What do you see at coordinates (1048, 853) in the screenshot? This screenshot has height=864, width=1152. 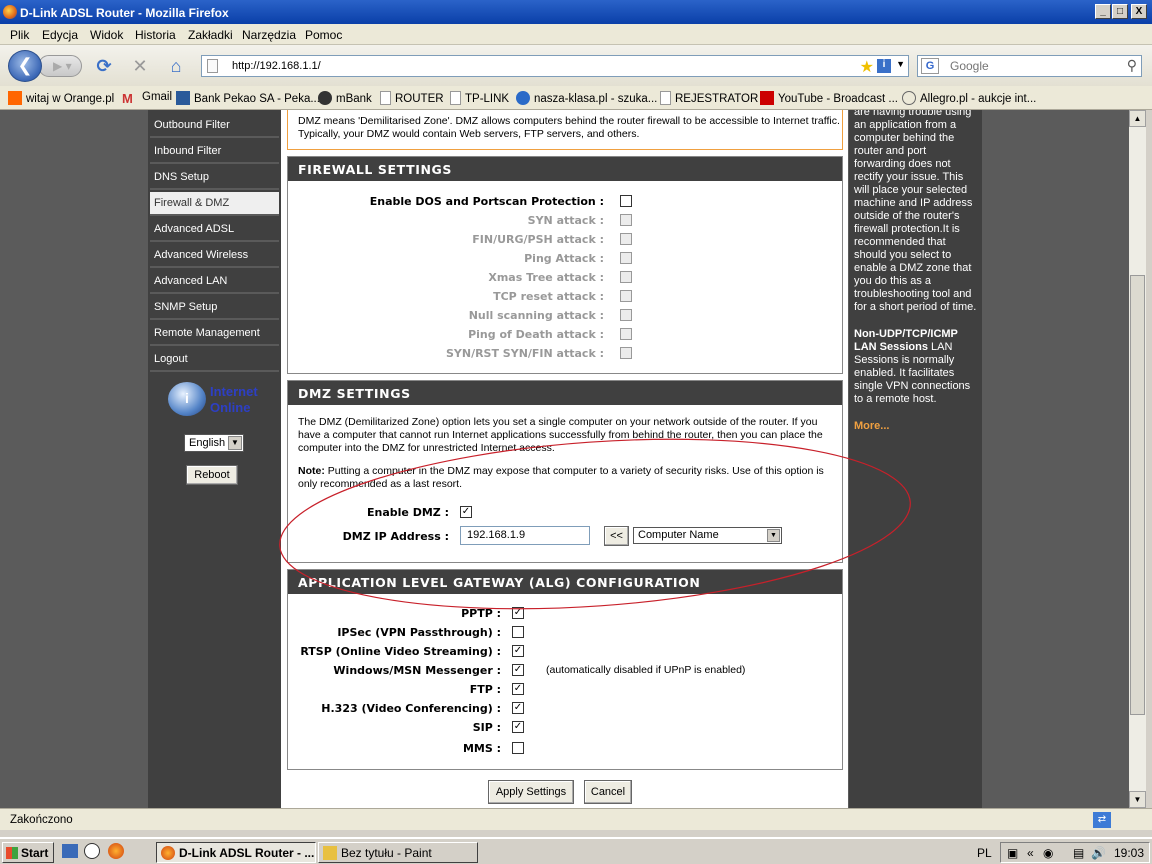 I see `panda-tray-icon: ◉` at bounding box center [1048, 853].